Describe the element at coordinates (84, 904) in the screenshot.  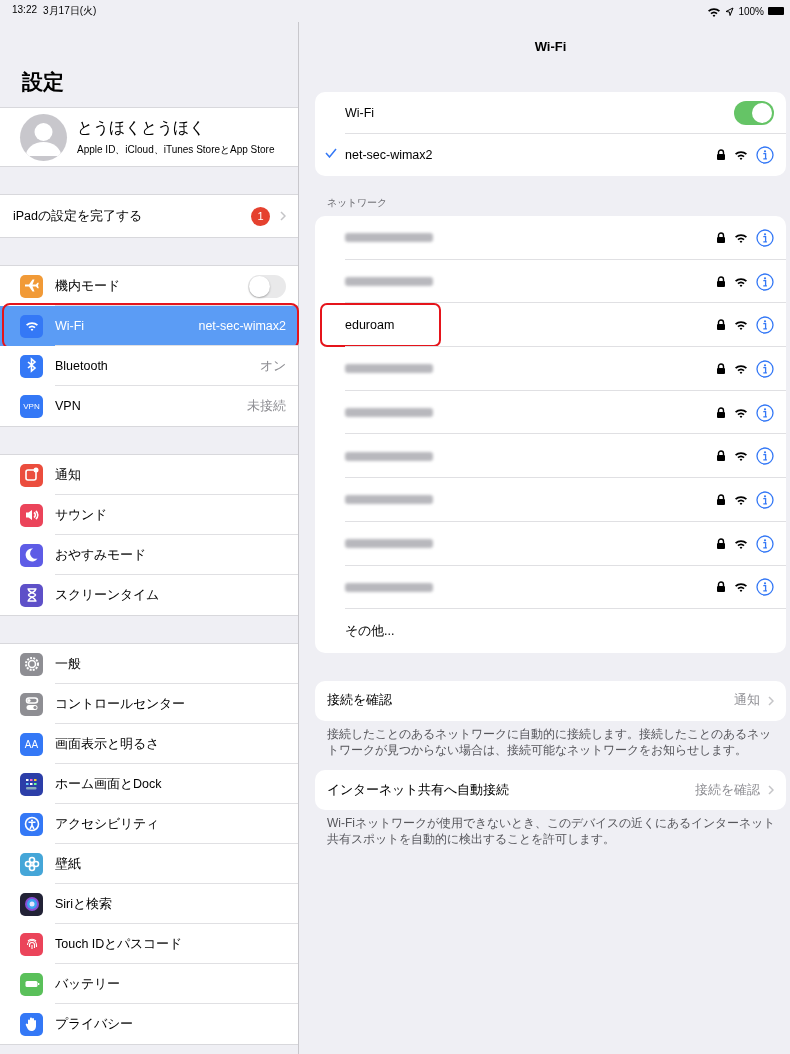
I see `item-label: Siriと検索` at that location.